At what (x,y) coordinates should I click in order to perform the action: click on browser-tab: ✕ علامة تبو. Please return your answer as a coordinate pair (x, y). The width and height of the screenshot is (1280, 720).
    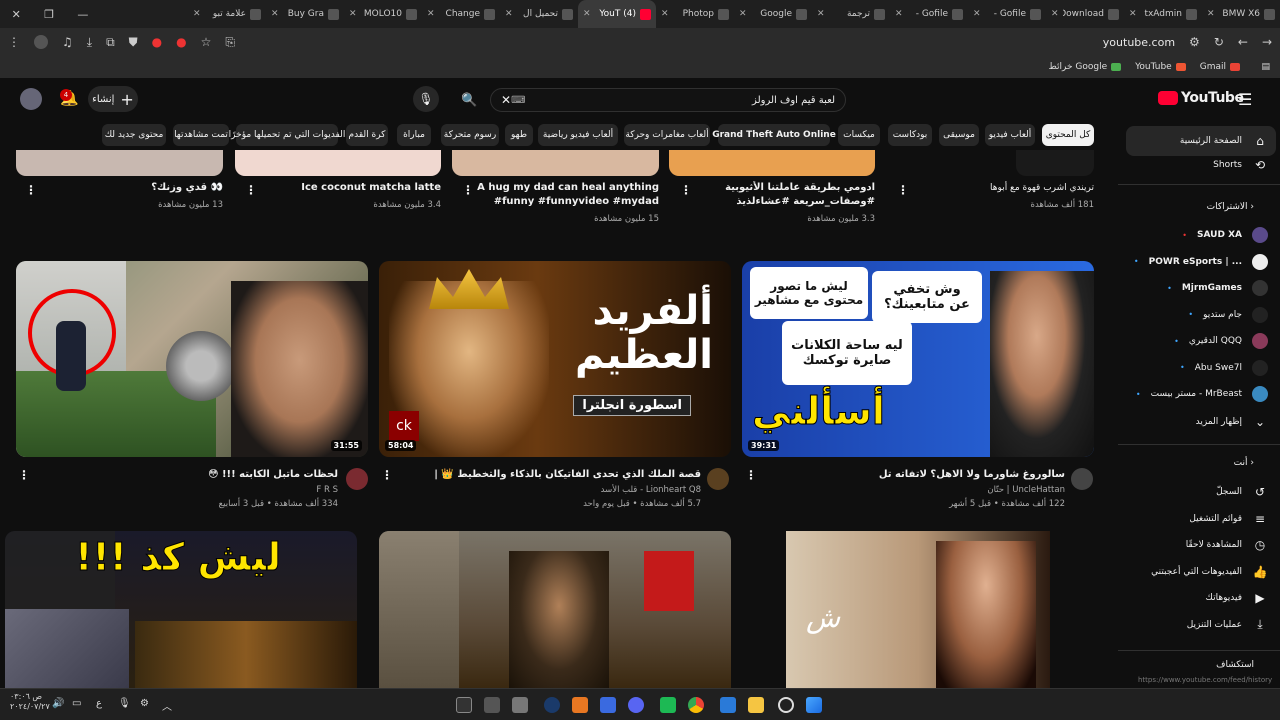
    Looking at the image, I should click on (227, 14).